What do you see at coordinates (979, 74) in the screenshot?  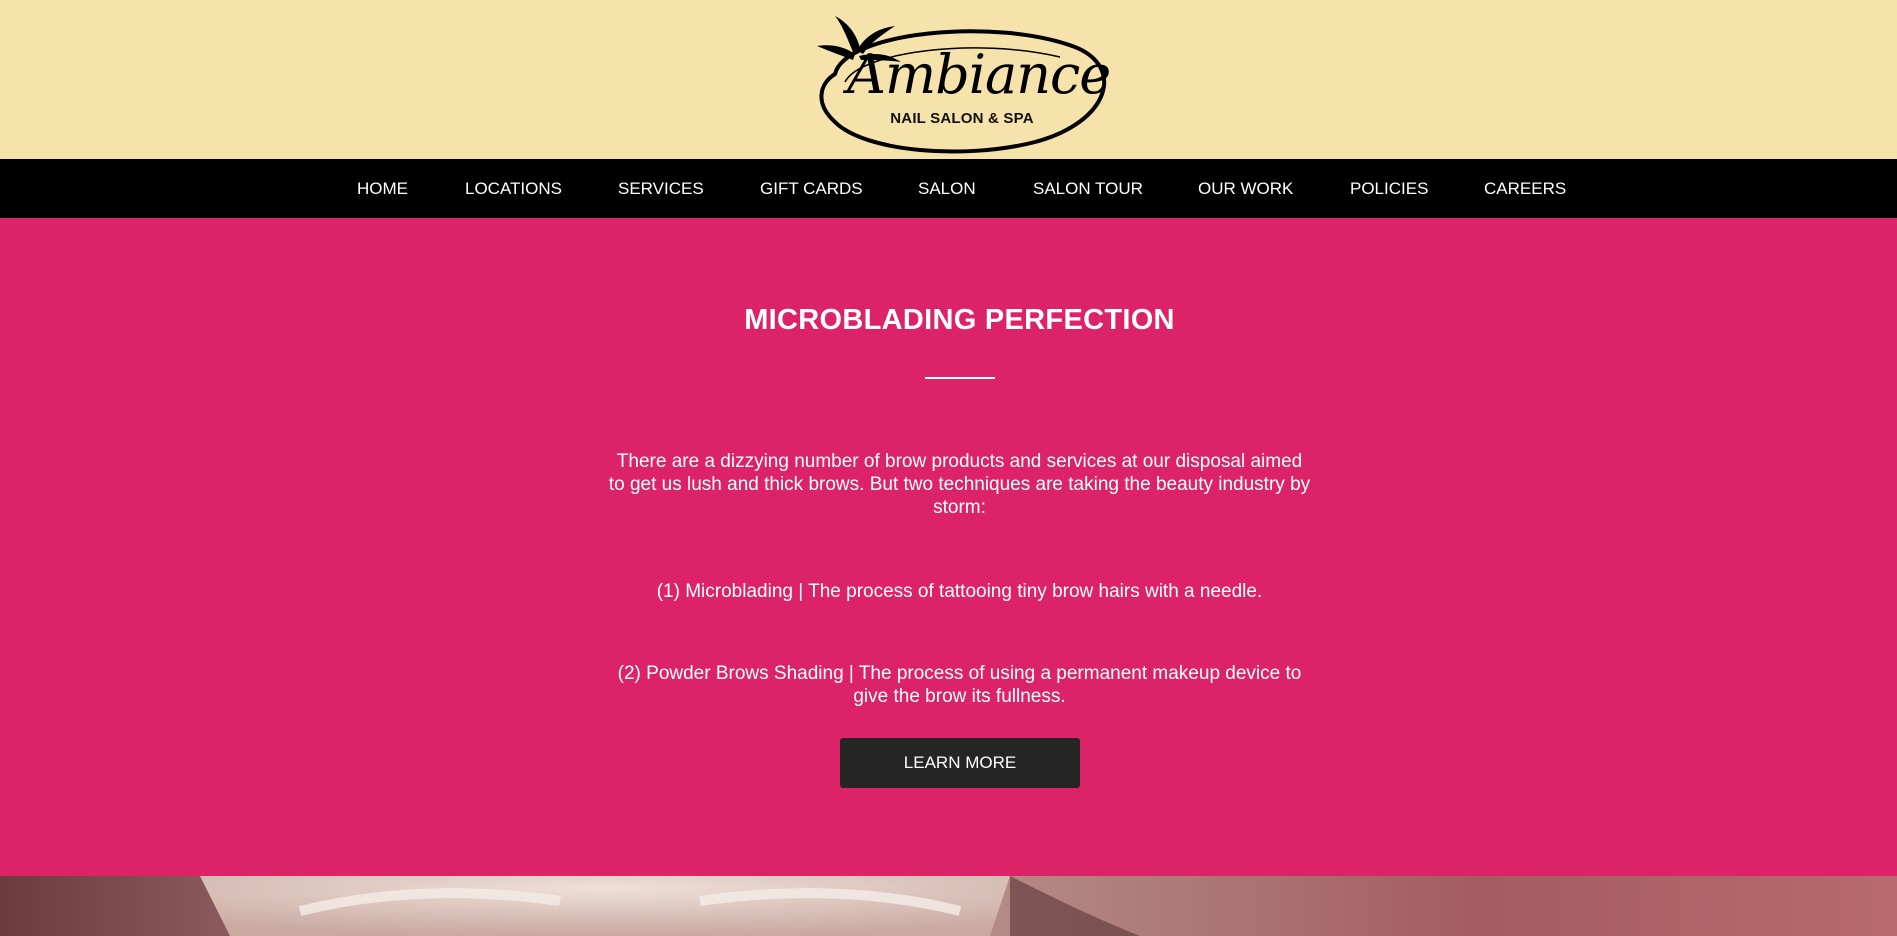 I see `logo-wordmark: Ambiance` at bounding box center [979, 74].